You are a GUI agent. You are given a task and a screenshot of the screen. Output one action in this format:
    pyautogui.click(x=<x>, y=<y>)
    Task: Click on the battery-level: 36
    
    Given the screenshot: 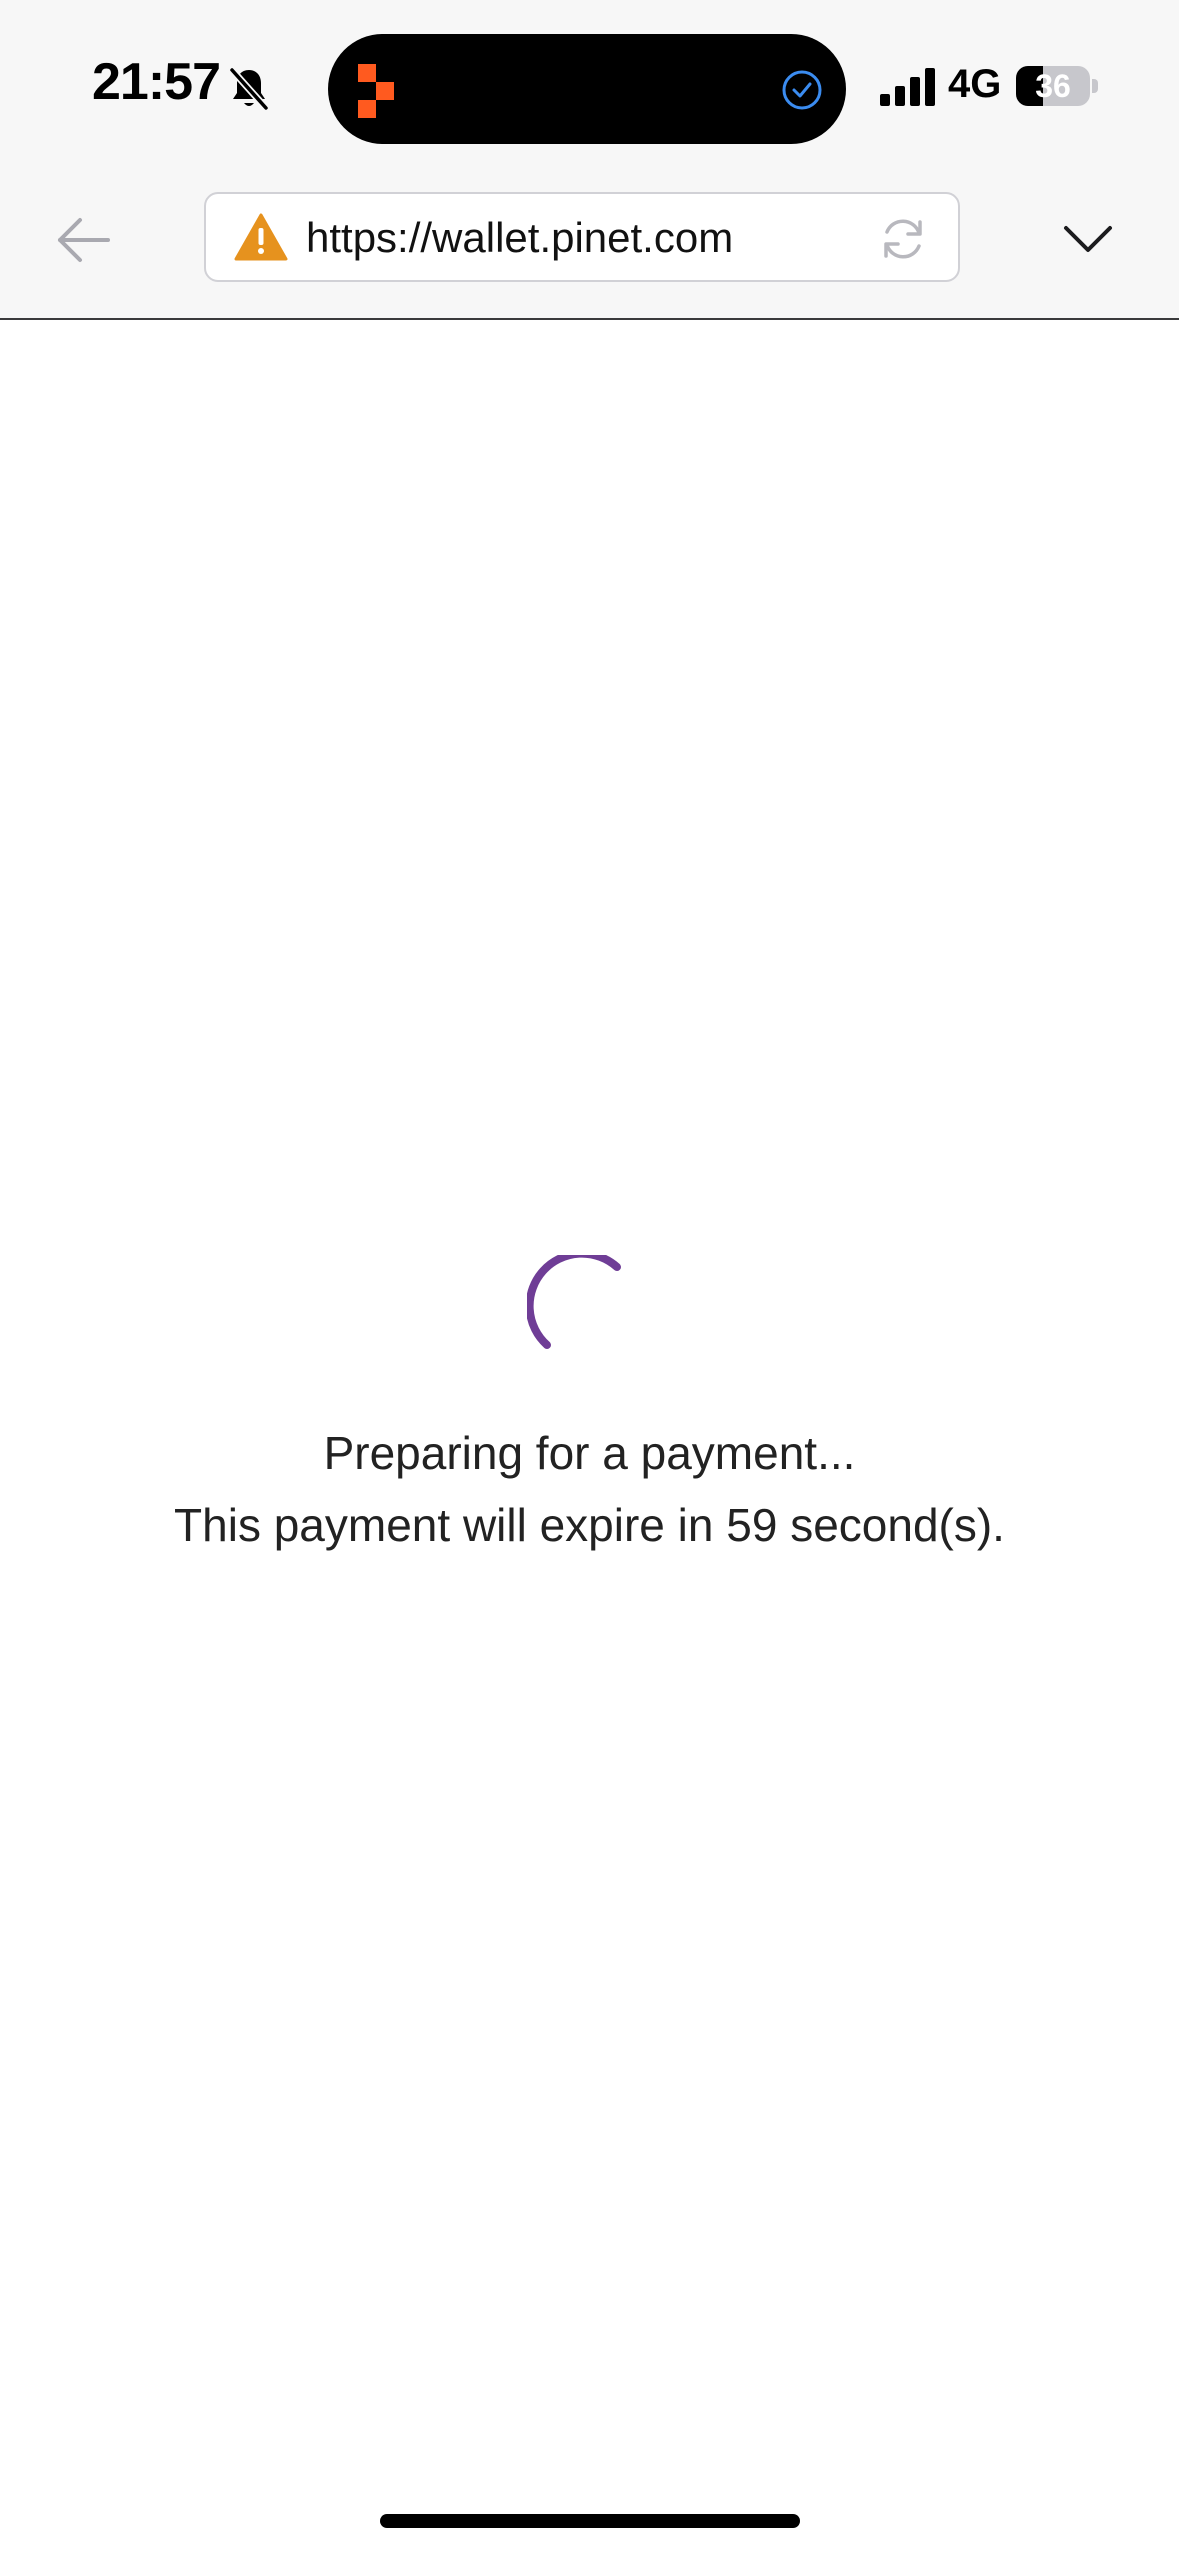 What is the action you would take?
    pyautogui.click(x=1053, y=86)
    